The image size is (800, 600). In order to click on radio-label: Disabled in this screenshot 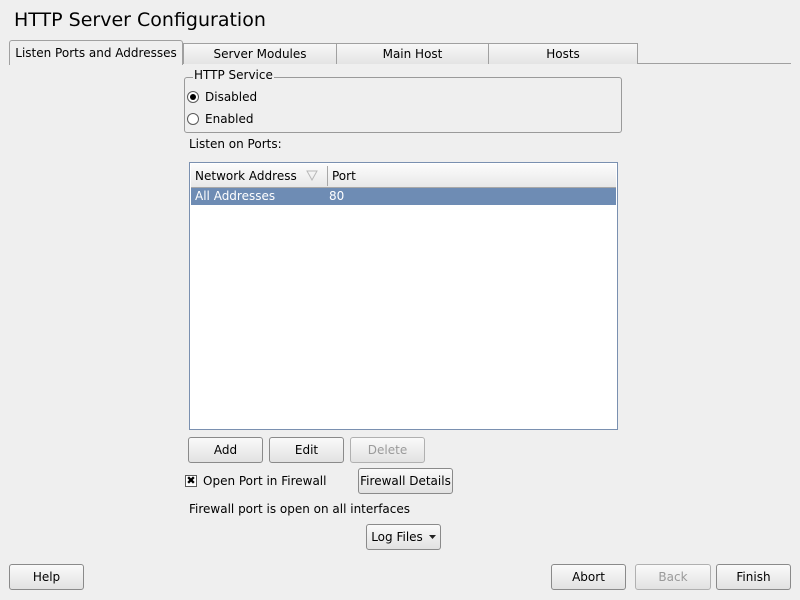, I will do `click(231, 97)`.